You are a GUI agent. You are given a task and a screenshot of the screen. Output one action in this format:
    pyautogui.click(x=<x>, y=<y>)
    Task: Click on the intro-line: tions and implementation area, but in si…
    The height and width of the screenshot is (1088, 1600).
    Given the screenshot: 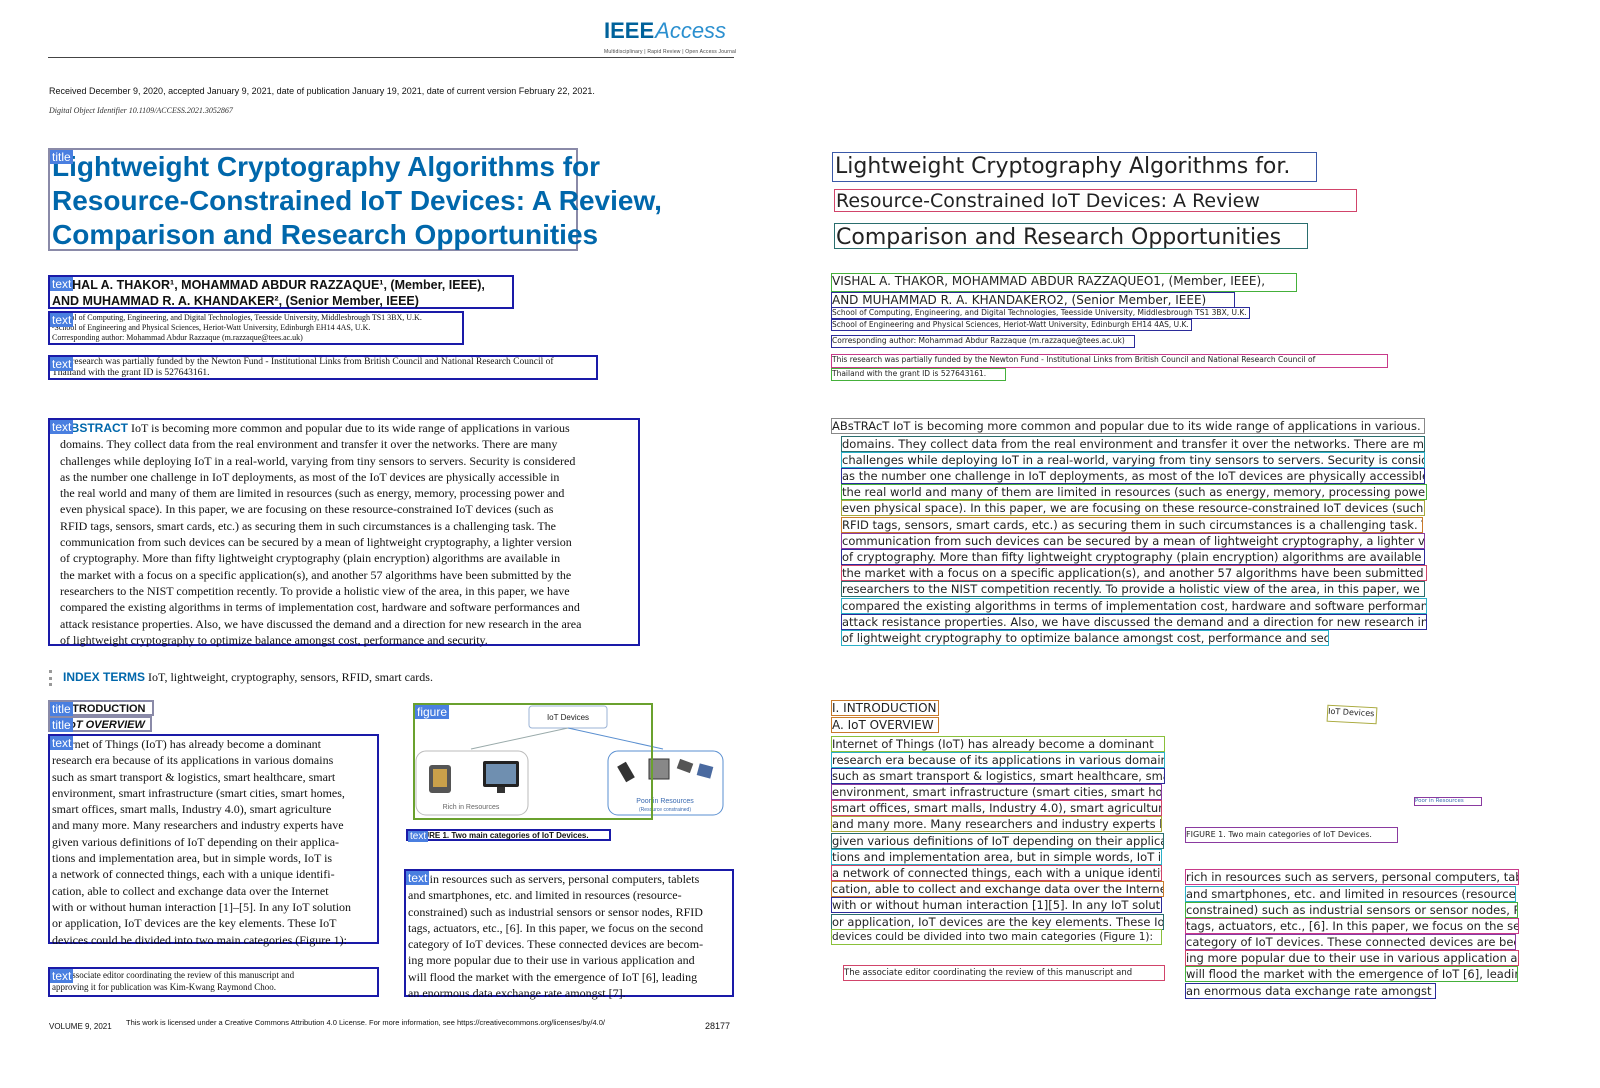 What is the action you would take?
    pyautogui.click(x=192, y=858)
    